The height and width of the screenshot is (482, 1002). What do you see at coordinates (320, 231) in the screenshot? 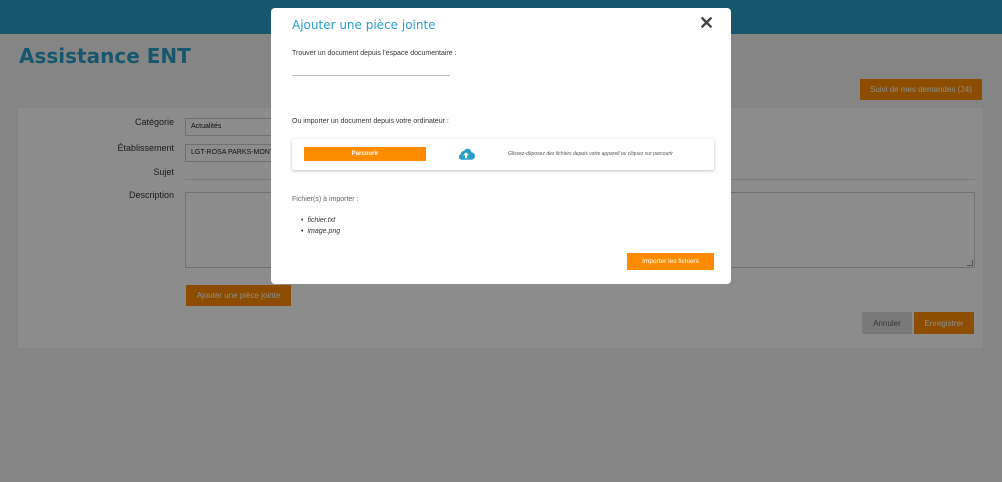
I see `file-item: image.png` at bounding box center [320, 231].